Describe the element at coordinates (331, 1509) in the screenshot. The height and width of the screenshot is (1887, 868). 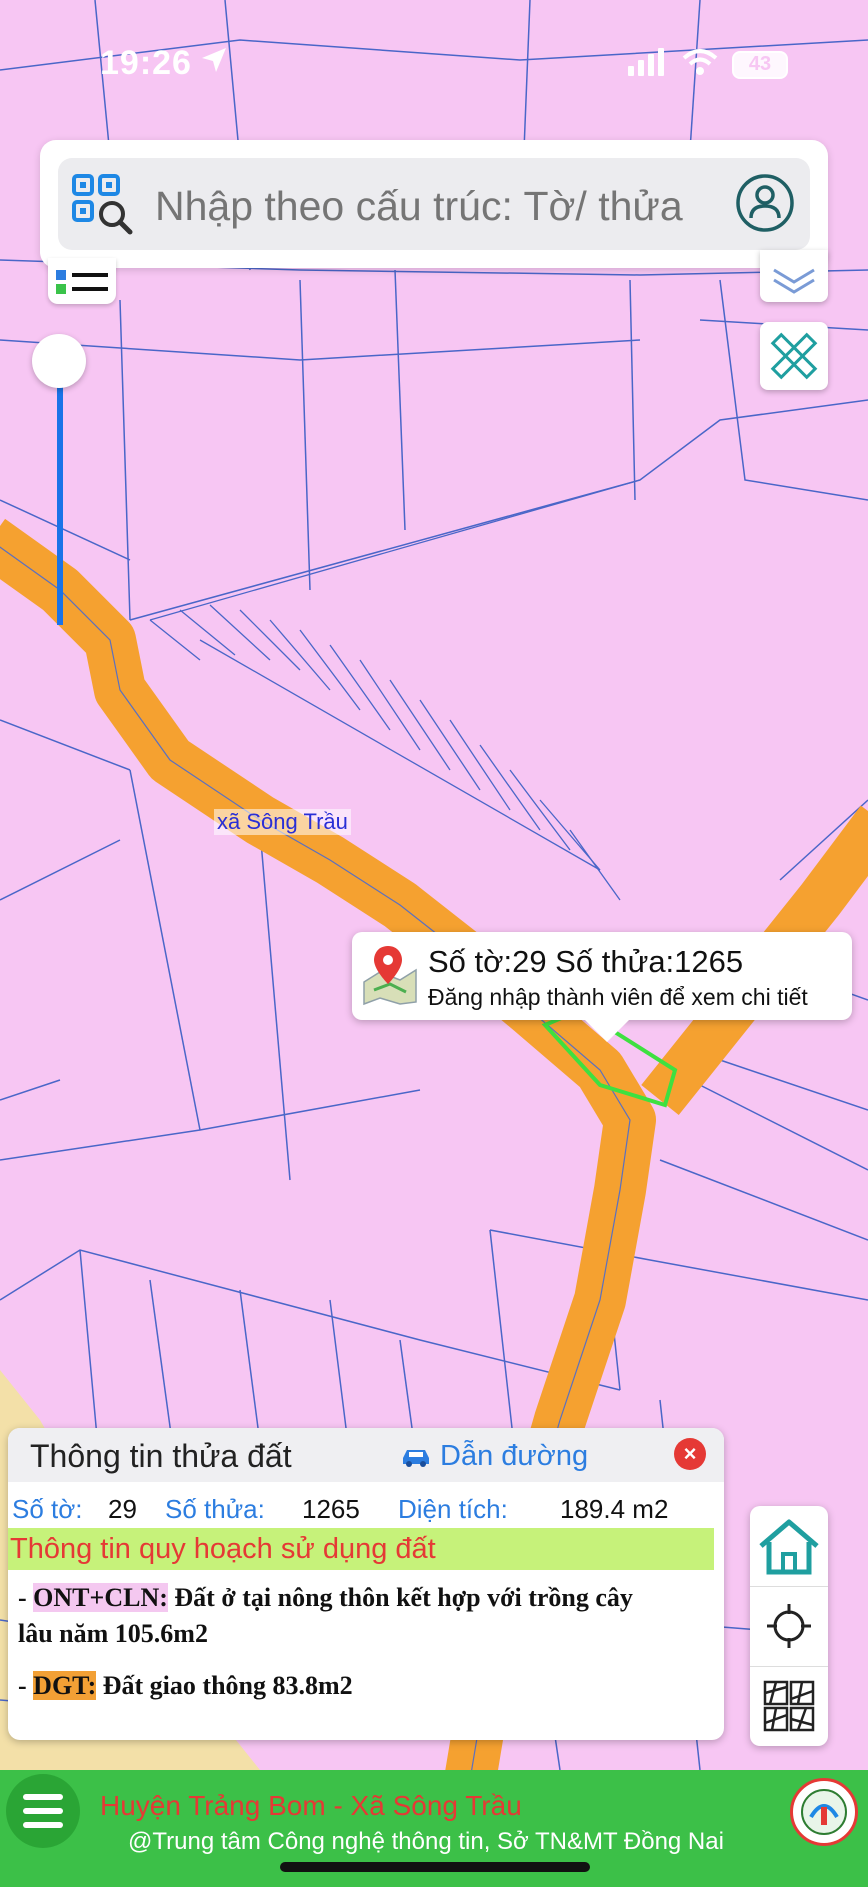
I see `parcel-value: 1265` at that location.